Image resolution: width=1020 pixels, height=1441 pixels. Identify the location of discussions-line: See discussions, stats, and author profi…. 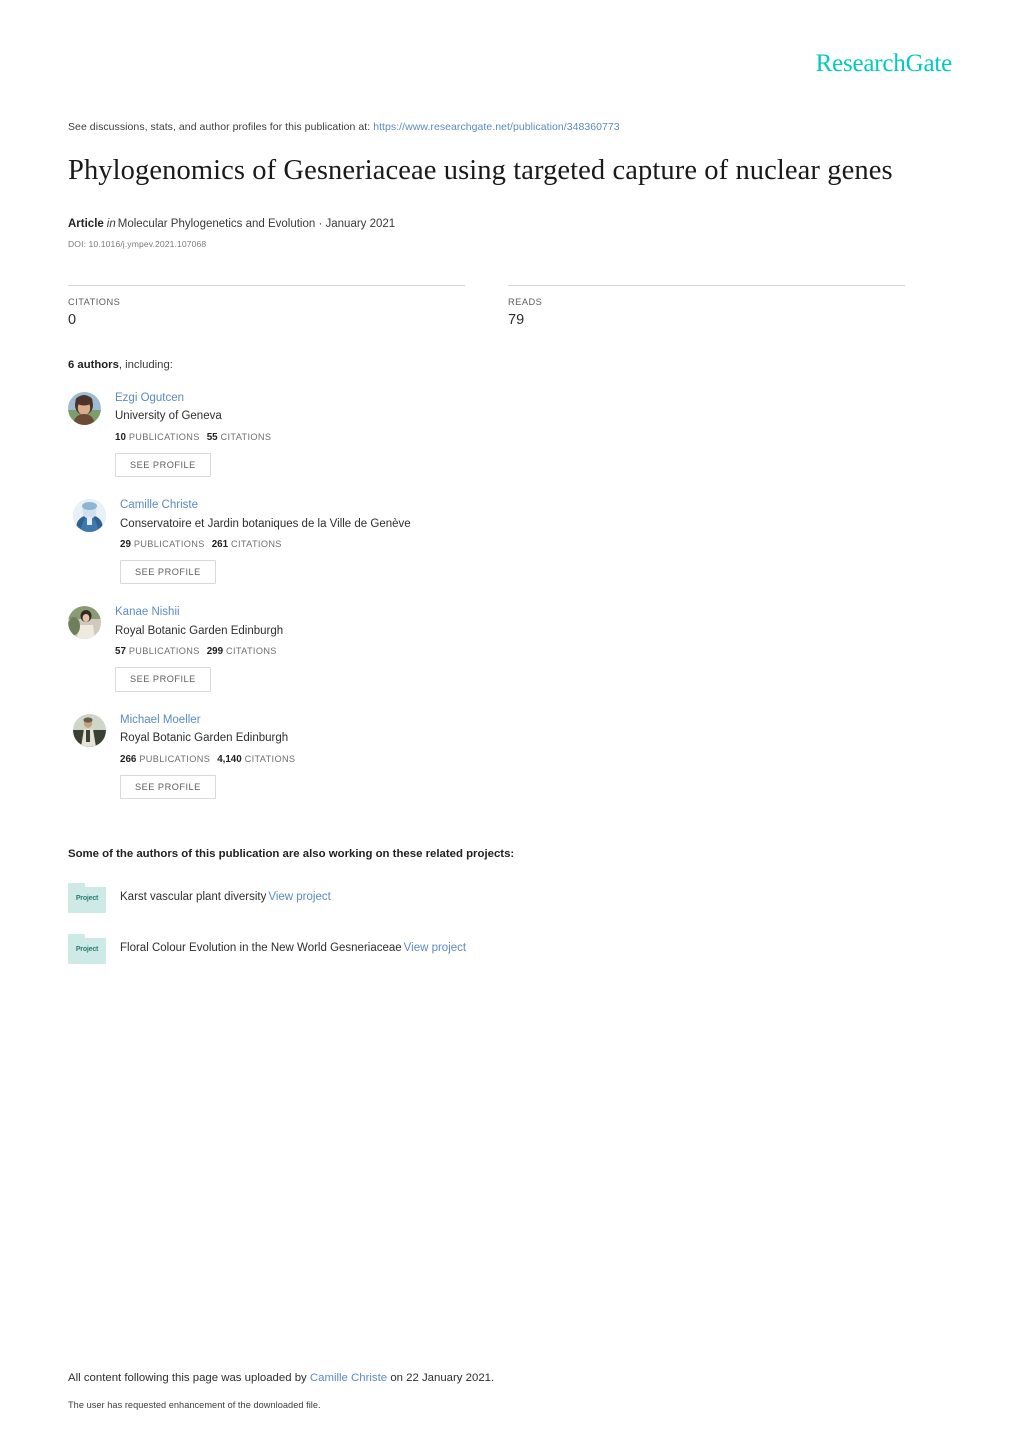
(510, 128).